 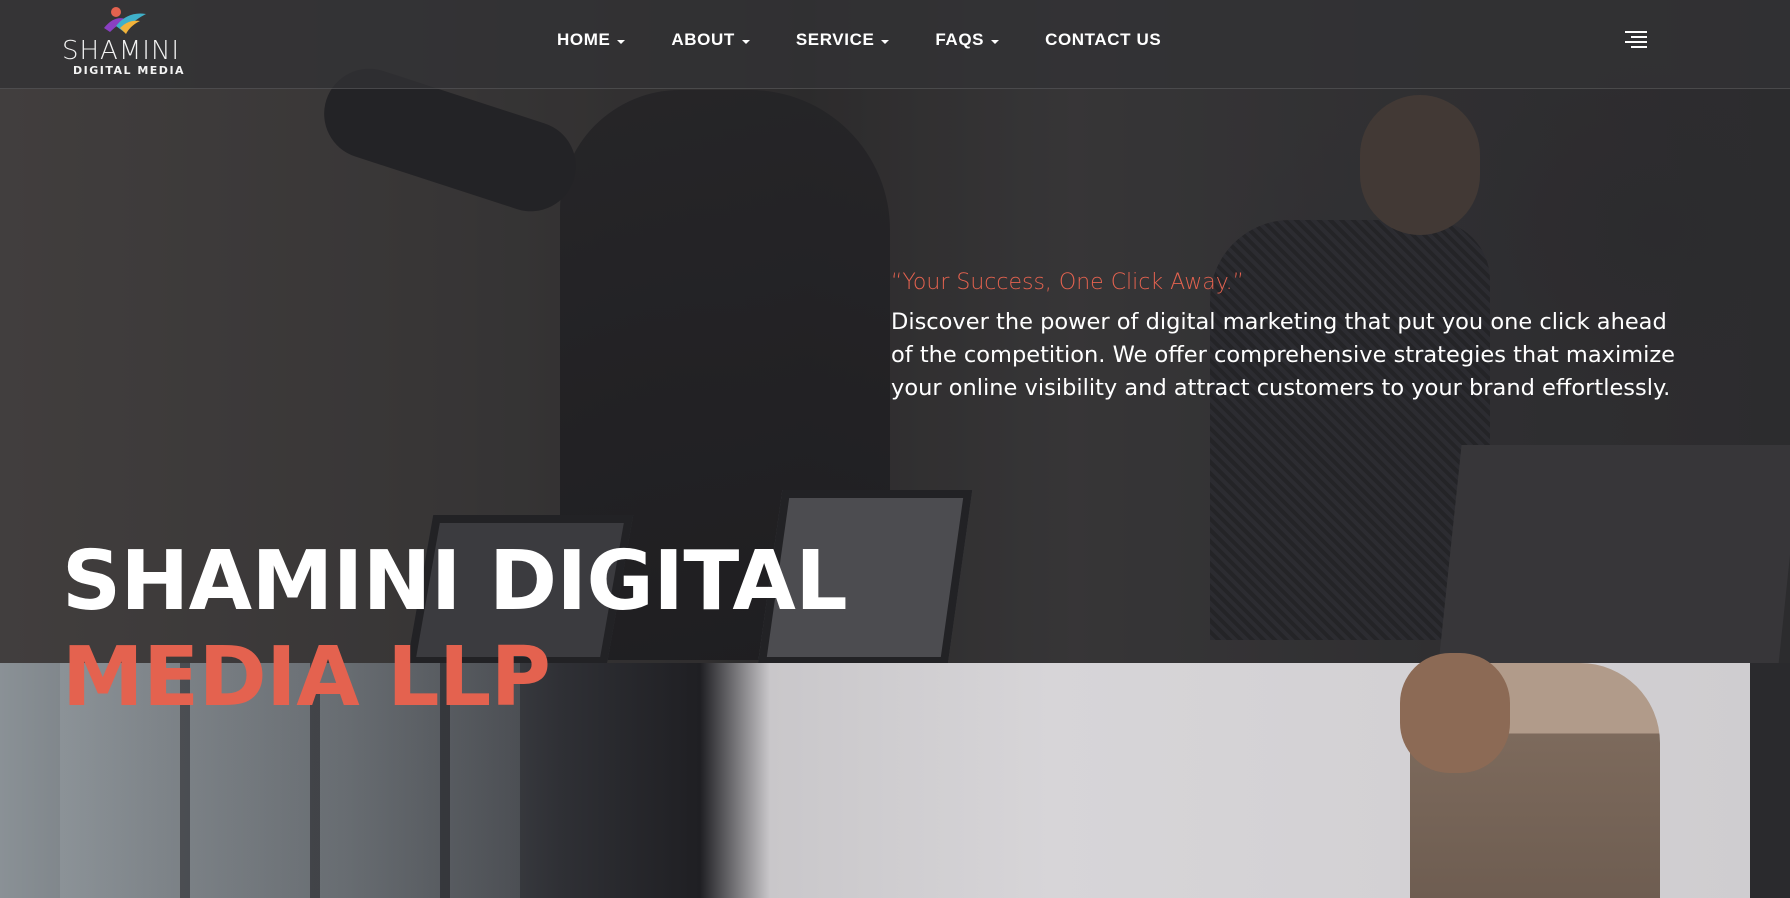 I want to click on site-logo: SHAMINI DIGITAL MEDIA, so click(x=127, y=42).